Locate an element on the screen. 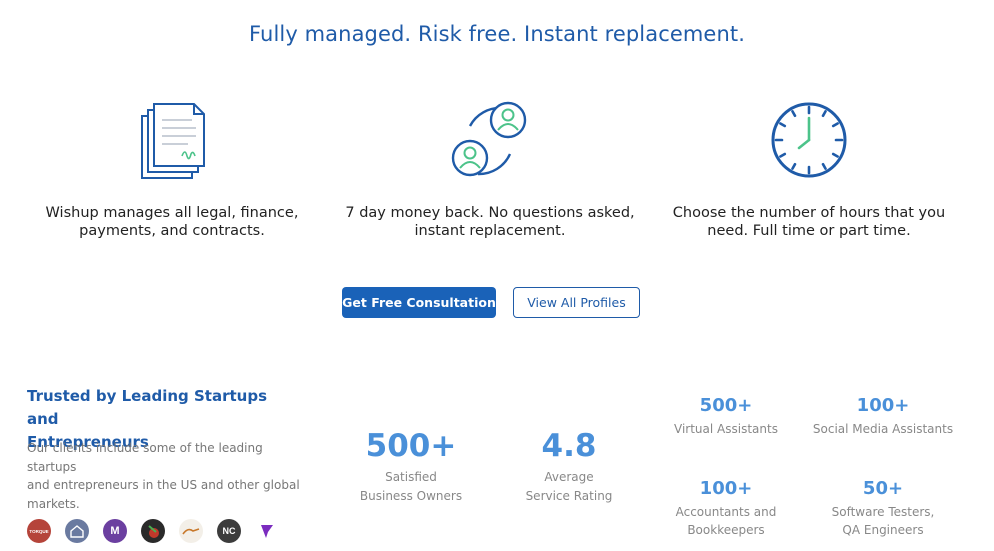 Image resolution: width=994 pixels, height=551 pixels. stat-accountants-label1: Accountants and is located at coordinates (726, 512).